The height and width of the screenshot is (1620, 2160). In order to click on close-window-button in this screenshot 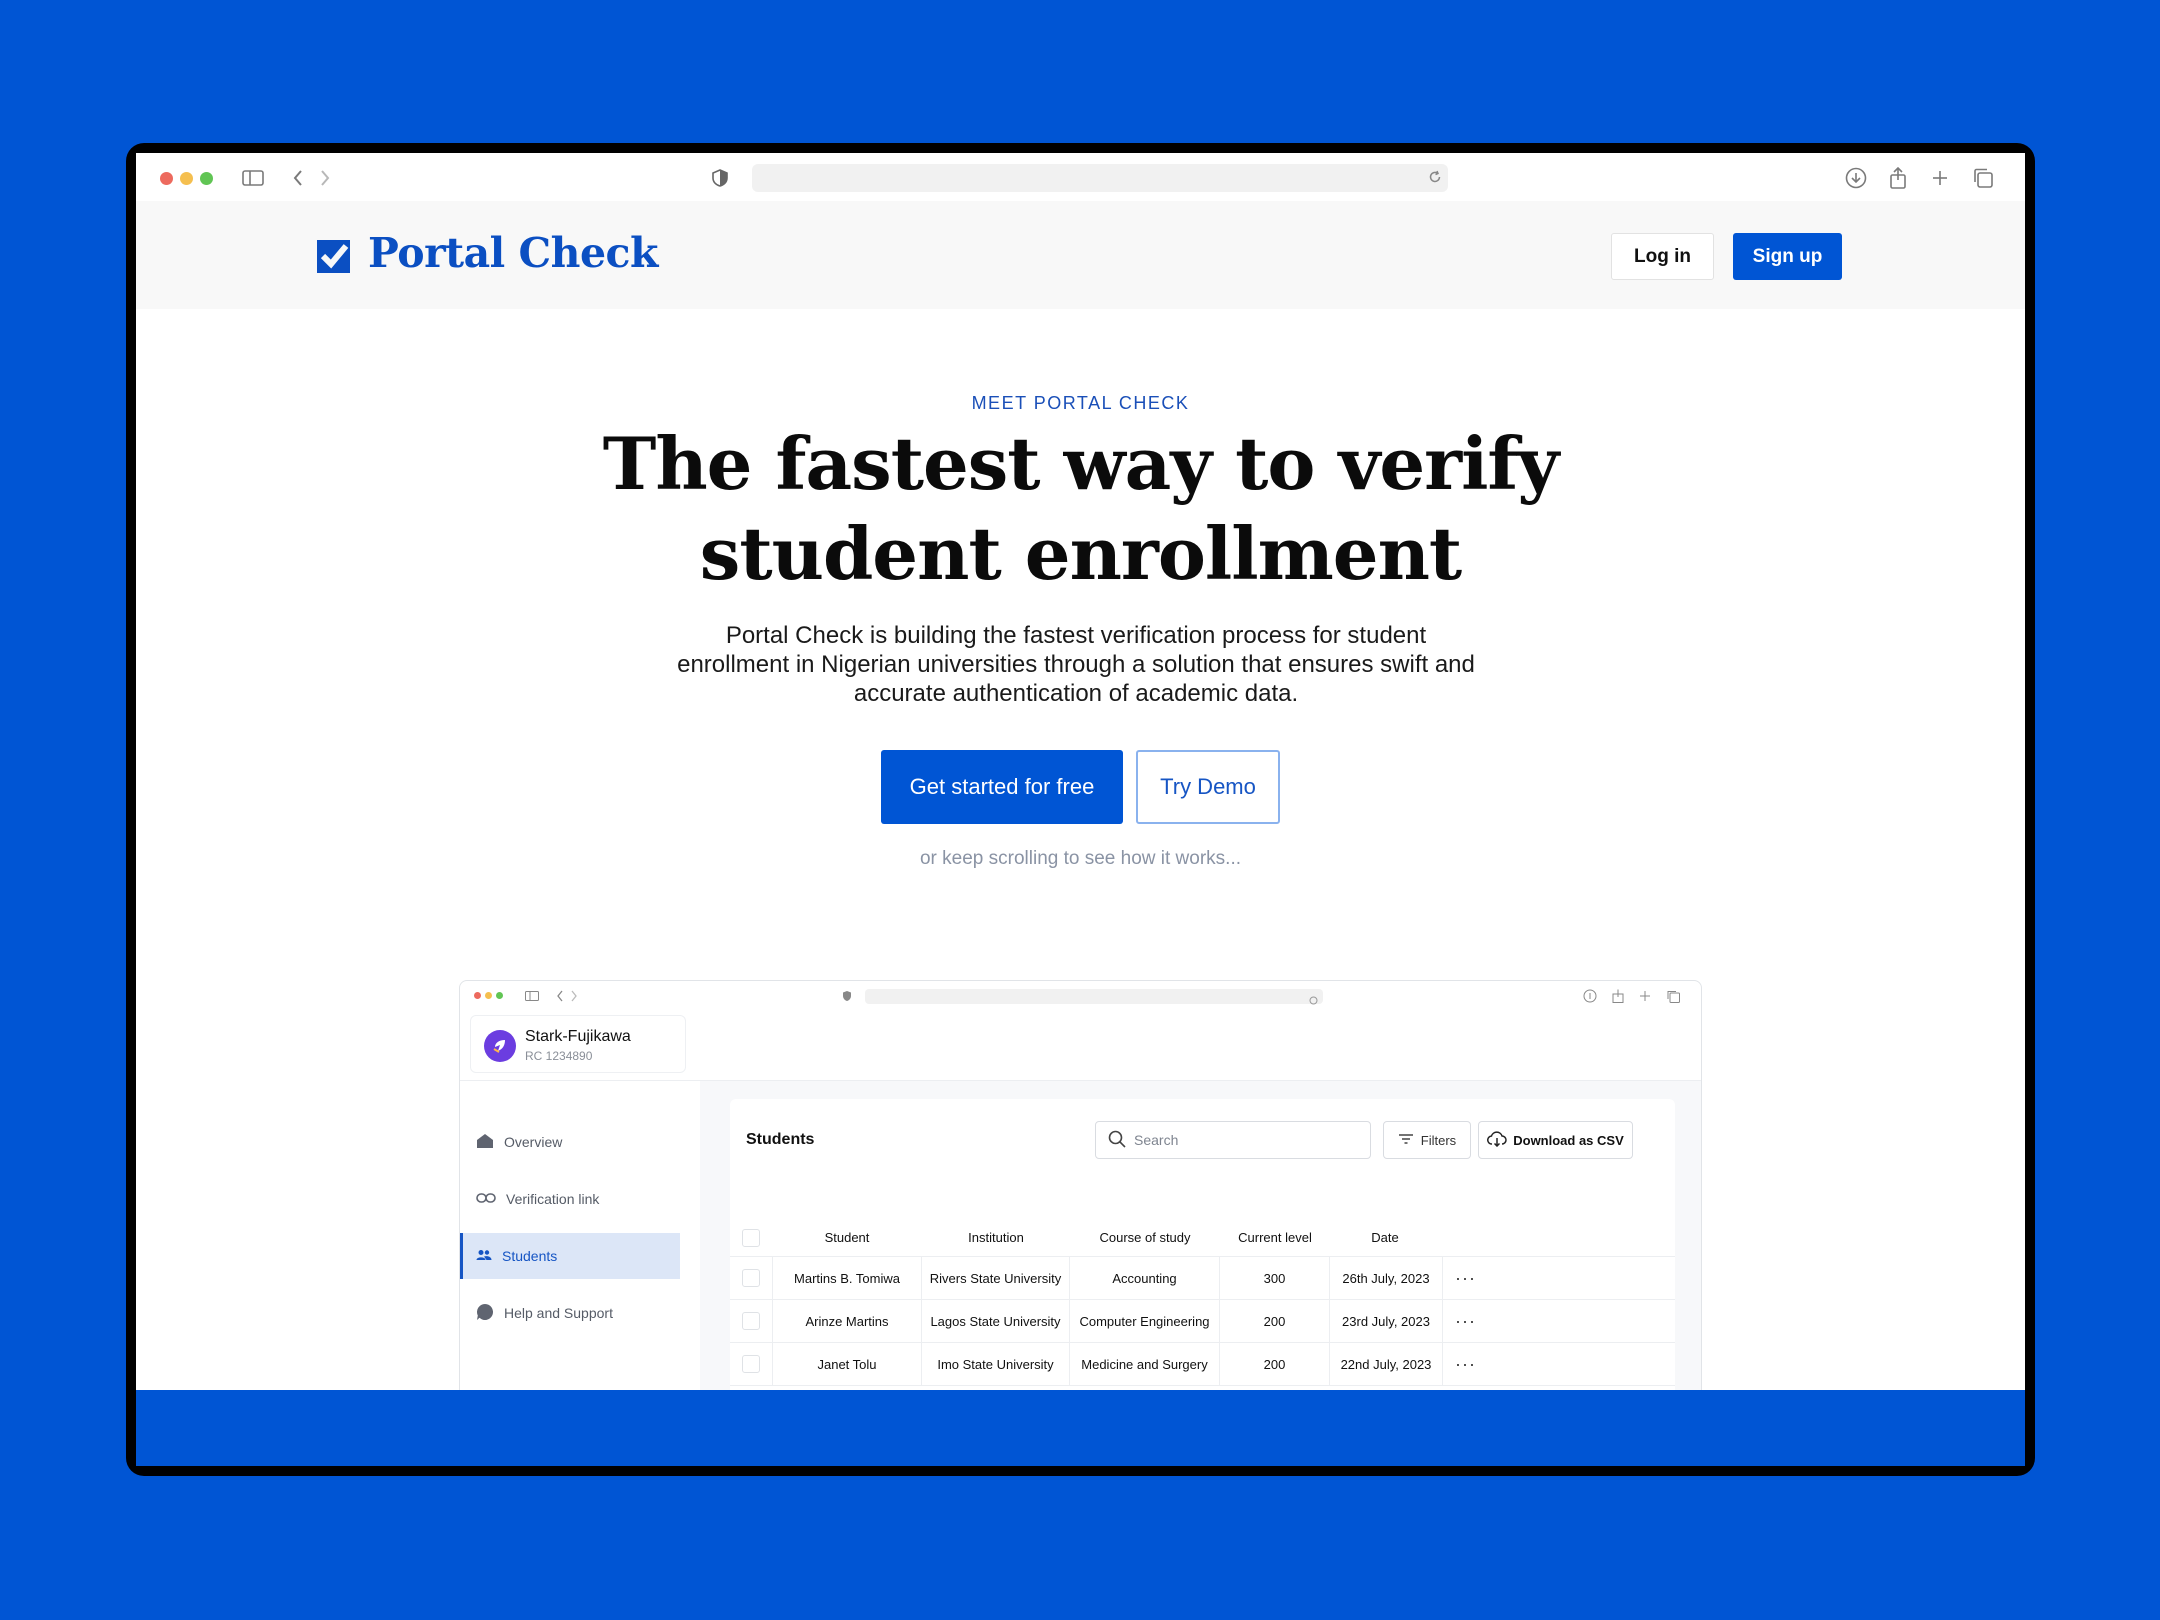, I will do `click(166, 178)`.